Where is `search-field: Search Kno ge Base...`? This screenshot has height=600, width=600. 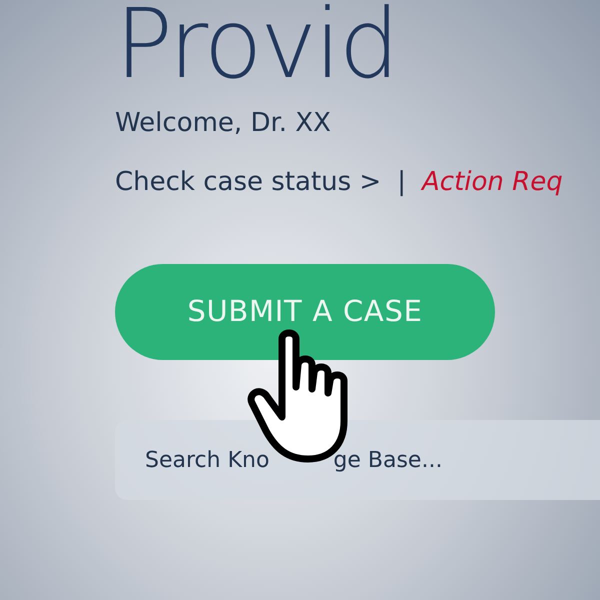
search-field: Search Kno ge Base... is located at coordinates (357, 460).